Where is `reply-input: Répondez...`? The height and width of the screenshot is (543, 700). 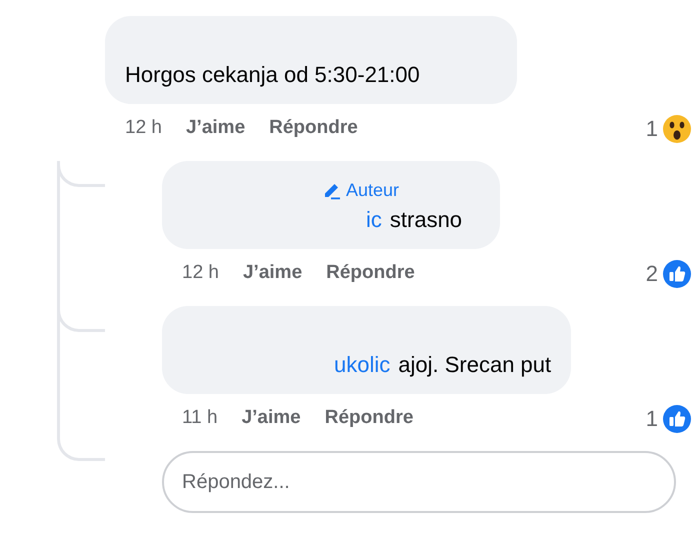
reply-input: Répondez... is located at coordinates (419, 482).